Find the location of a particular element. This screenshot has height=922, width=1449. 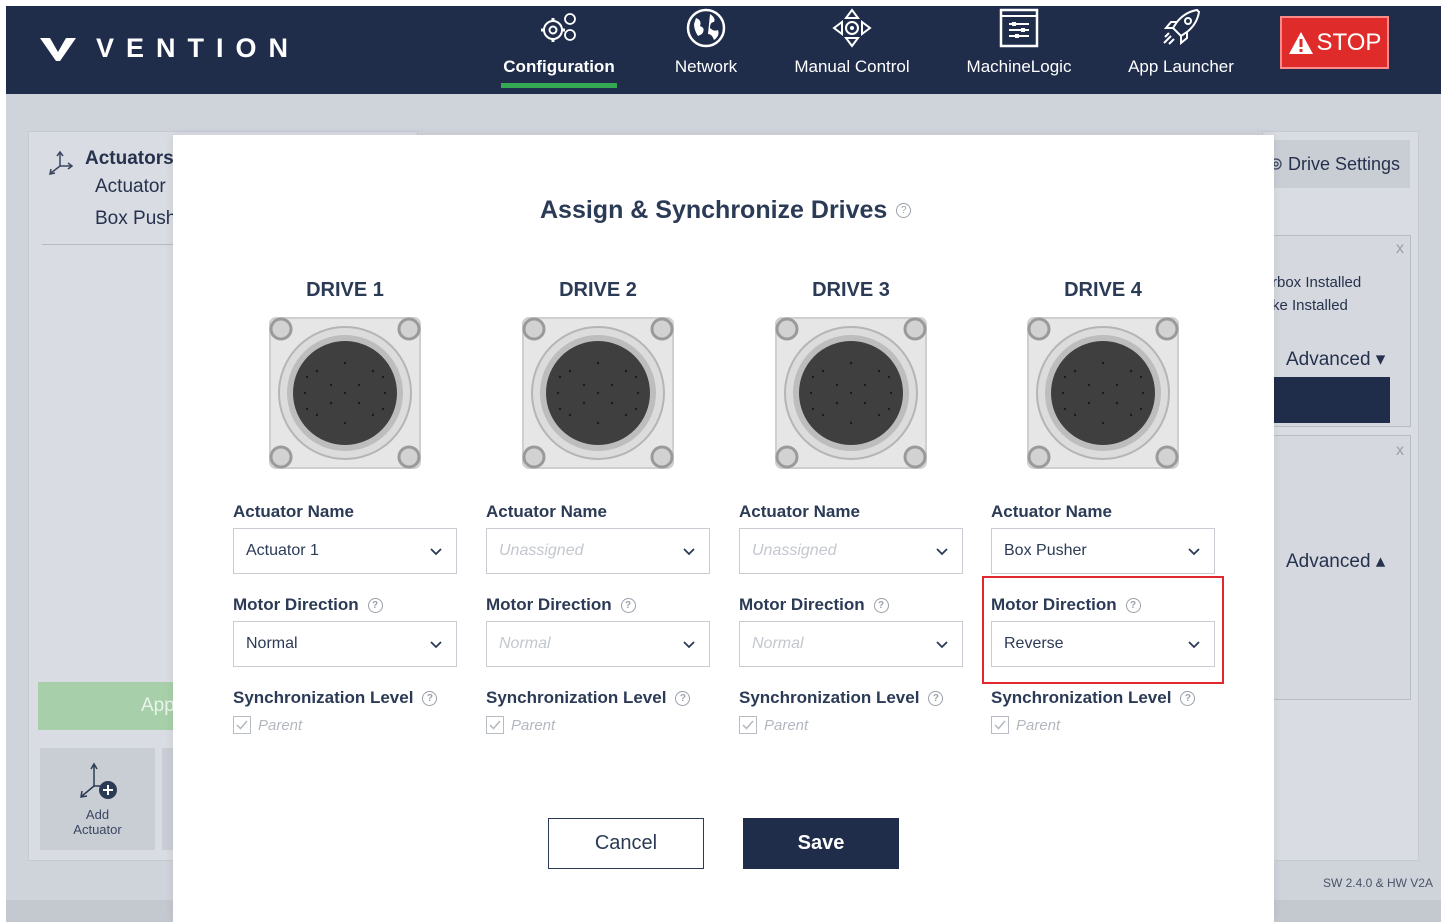

cancel-button: Cancel is located at coordinates (626, 843).